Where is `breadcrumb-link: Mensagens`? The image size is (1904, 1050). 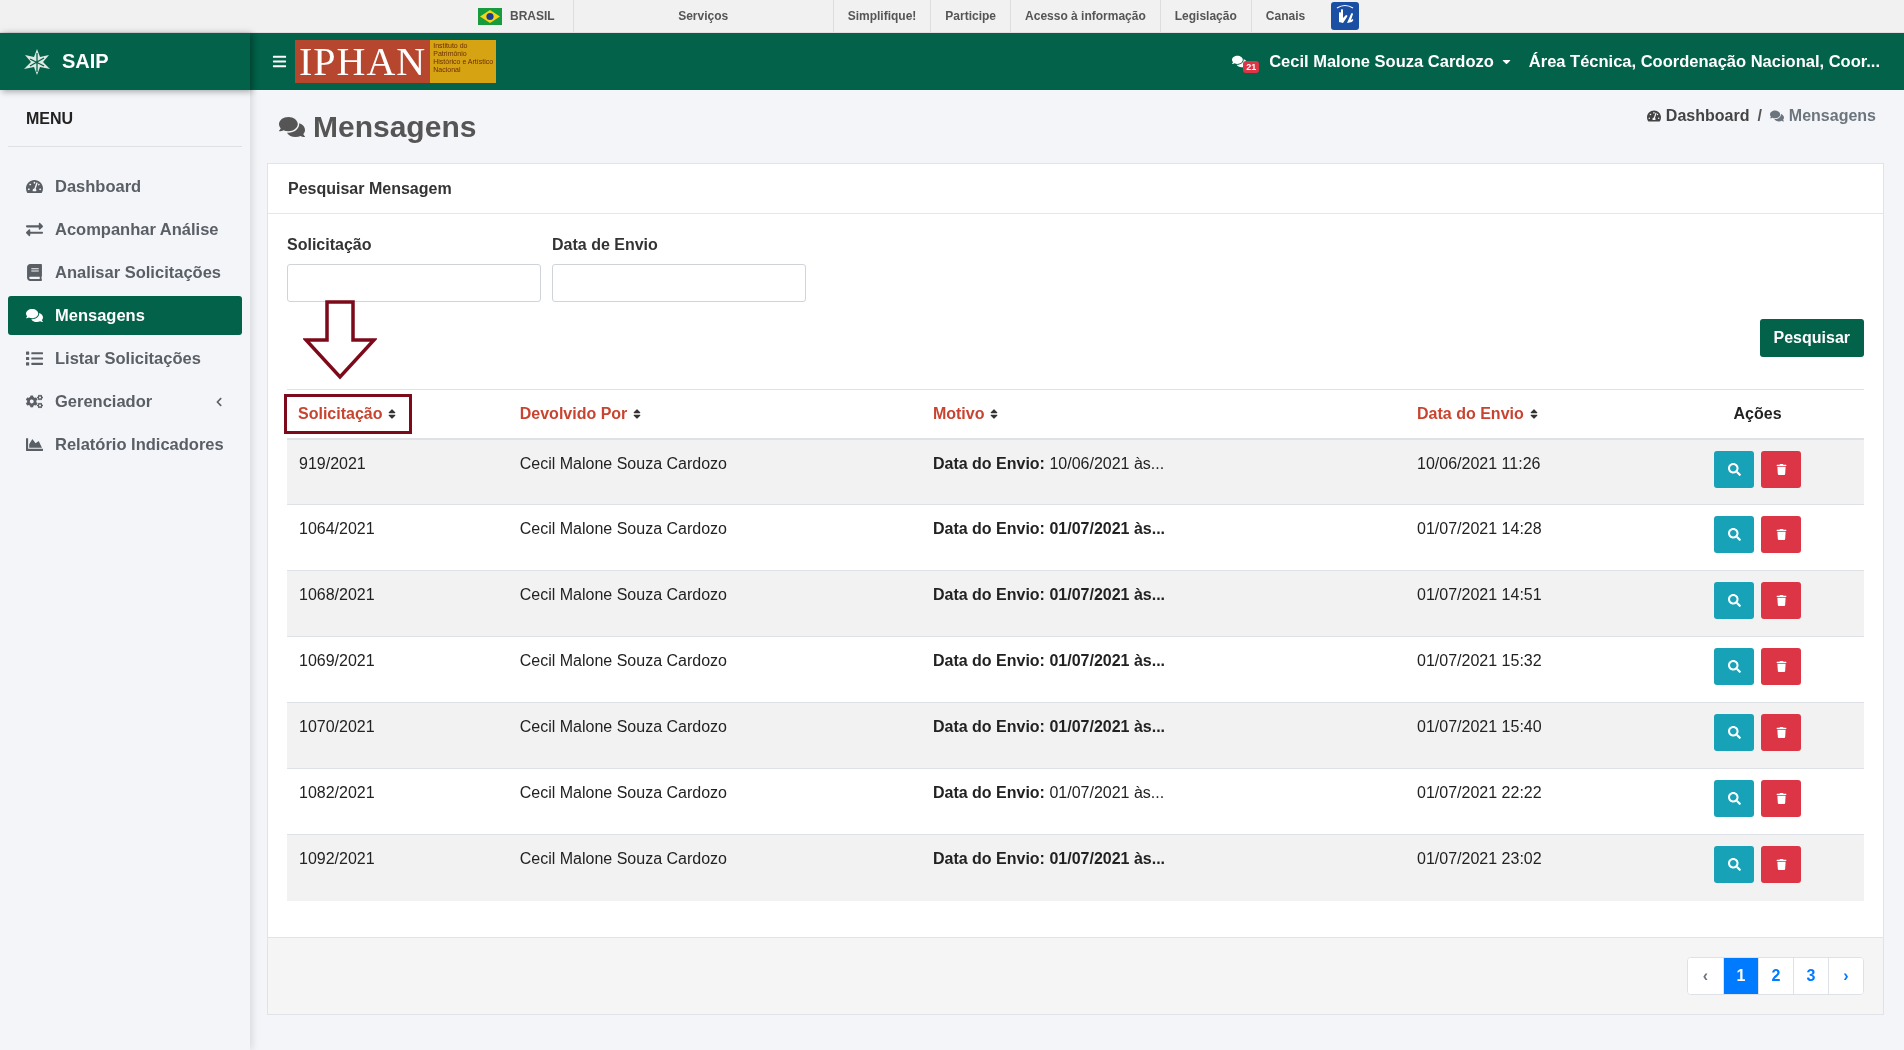 breadcrumb-link: Mensagens is located at coordinates (1822, 115).